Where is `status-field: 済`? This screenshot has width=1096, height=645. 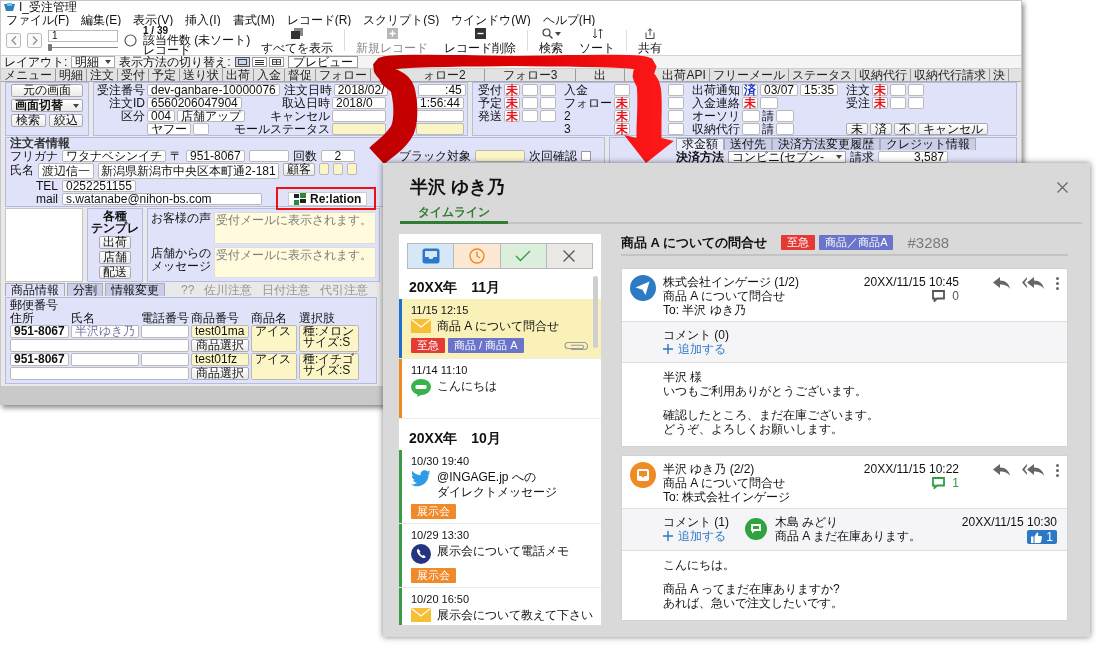 status-field: 済 is located at coordinates (750, 90).